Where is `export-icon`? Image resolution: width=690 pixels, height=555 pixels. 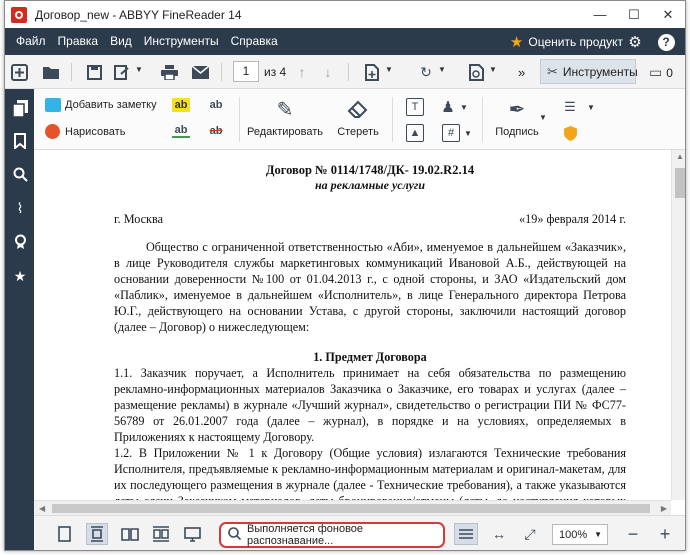
export-icon is located at coordinates (121, 72).